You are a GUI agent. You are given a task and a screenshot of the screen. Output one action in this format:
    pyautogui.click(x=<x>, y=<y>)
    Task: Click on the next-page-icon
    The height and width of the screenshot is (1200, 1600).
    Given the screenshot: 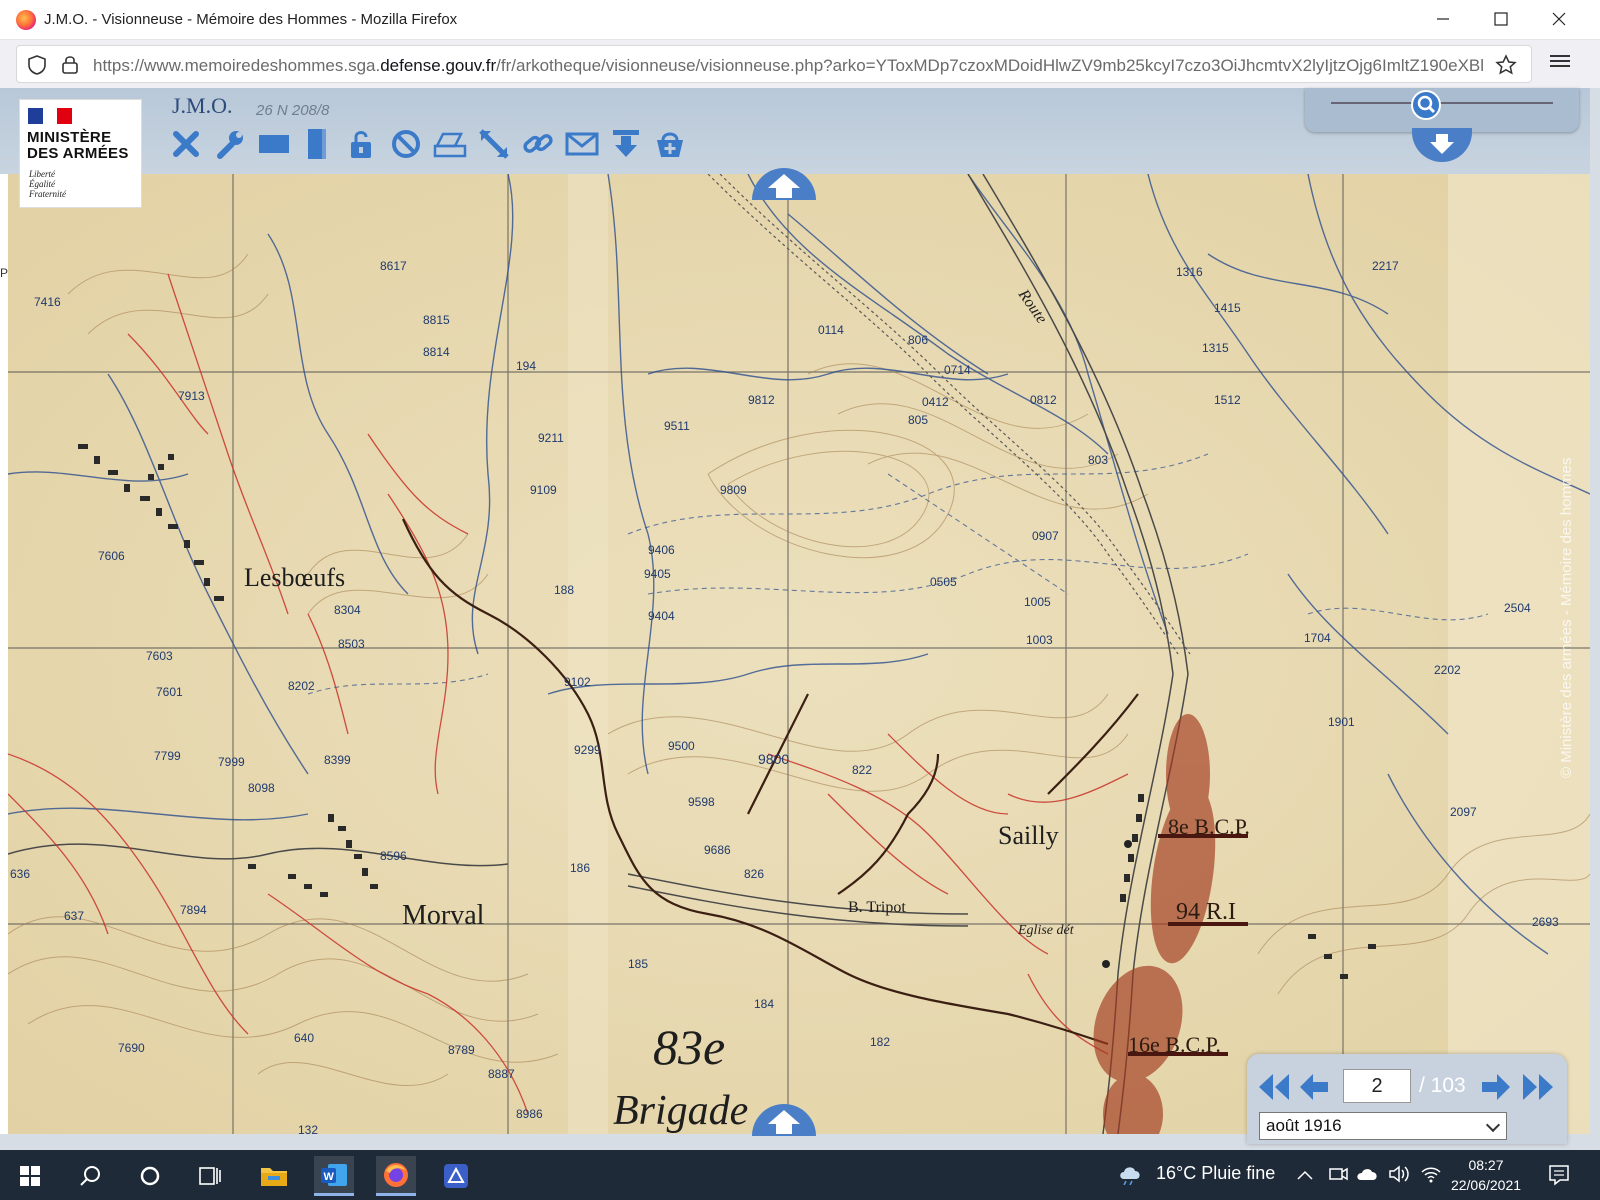 What is the action you would take?
    pyautogui.click(x=1496, y=1087)
    